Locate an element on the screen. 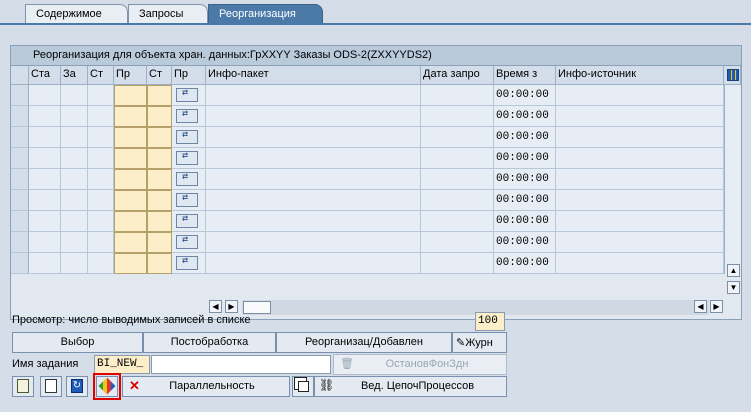 Image resolution: width=751 pixels, height=412 pixels. scroll-left-button: ◀ is located at coordinates (215, 306).